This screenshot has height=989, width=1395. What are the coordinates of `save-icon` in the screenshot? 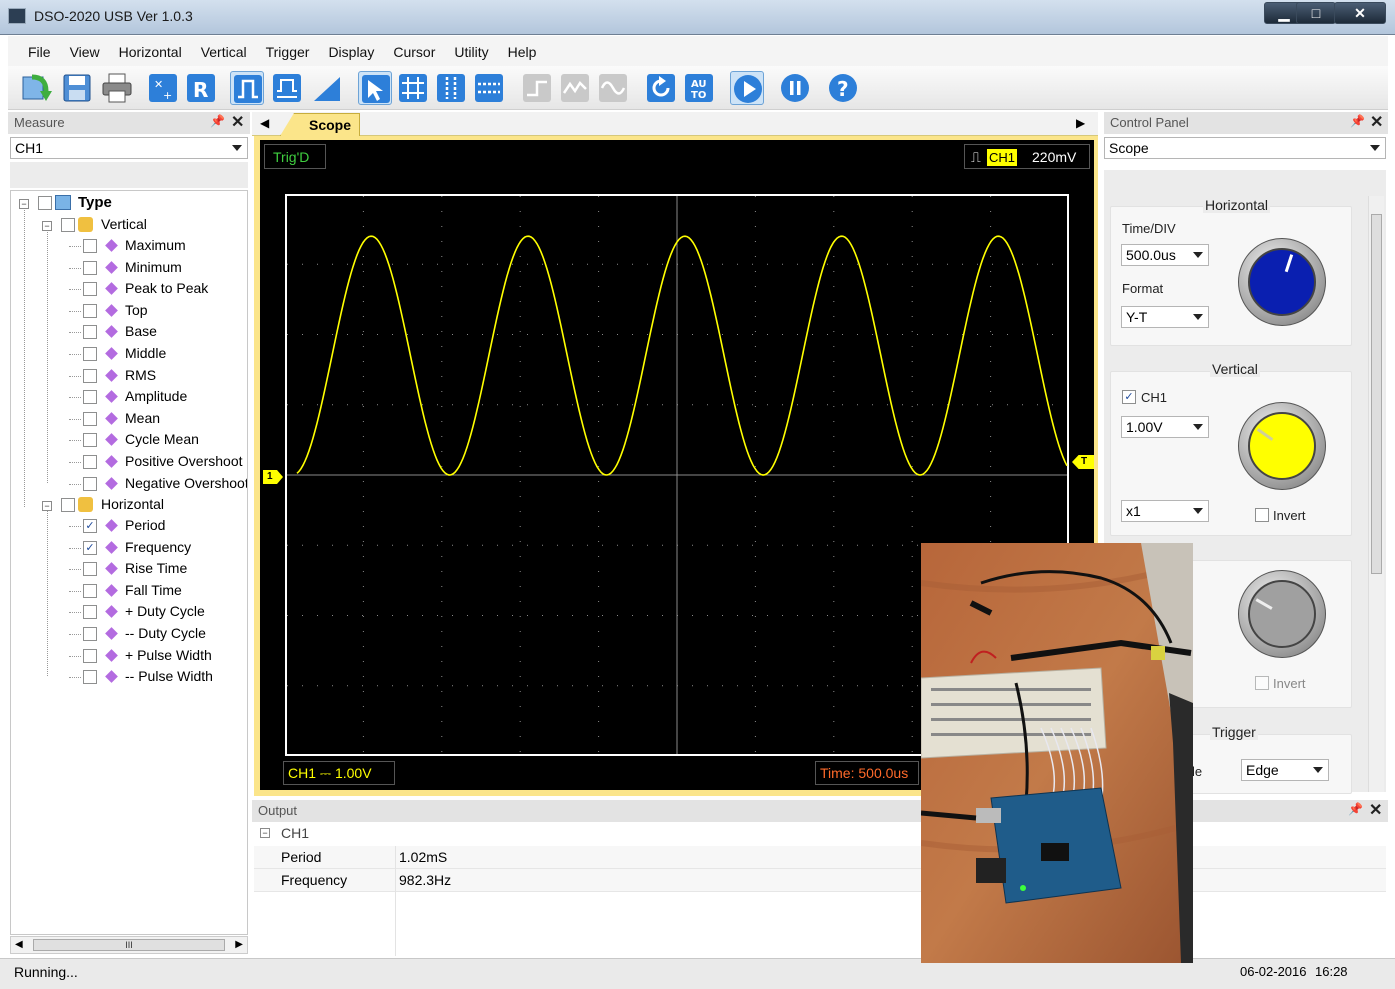 It's located at (77, 88).